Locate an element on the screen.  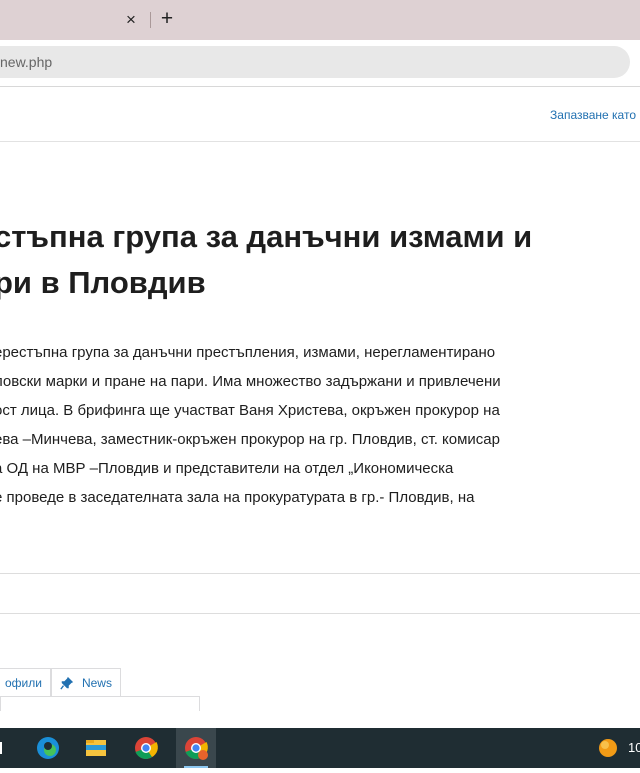
system-clock: 10 is located at coordinates (634, 747).